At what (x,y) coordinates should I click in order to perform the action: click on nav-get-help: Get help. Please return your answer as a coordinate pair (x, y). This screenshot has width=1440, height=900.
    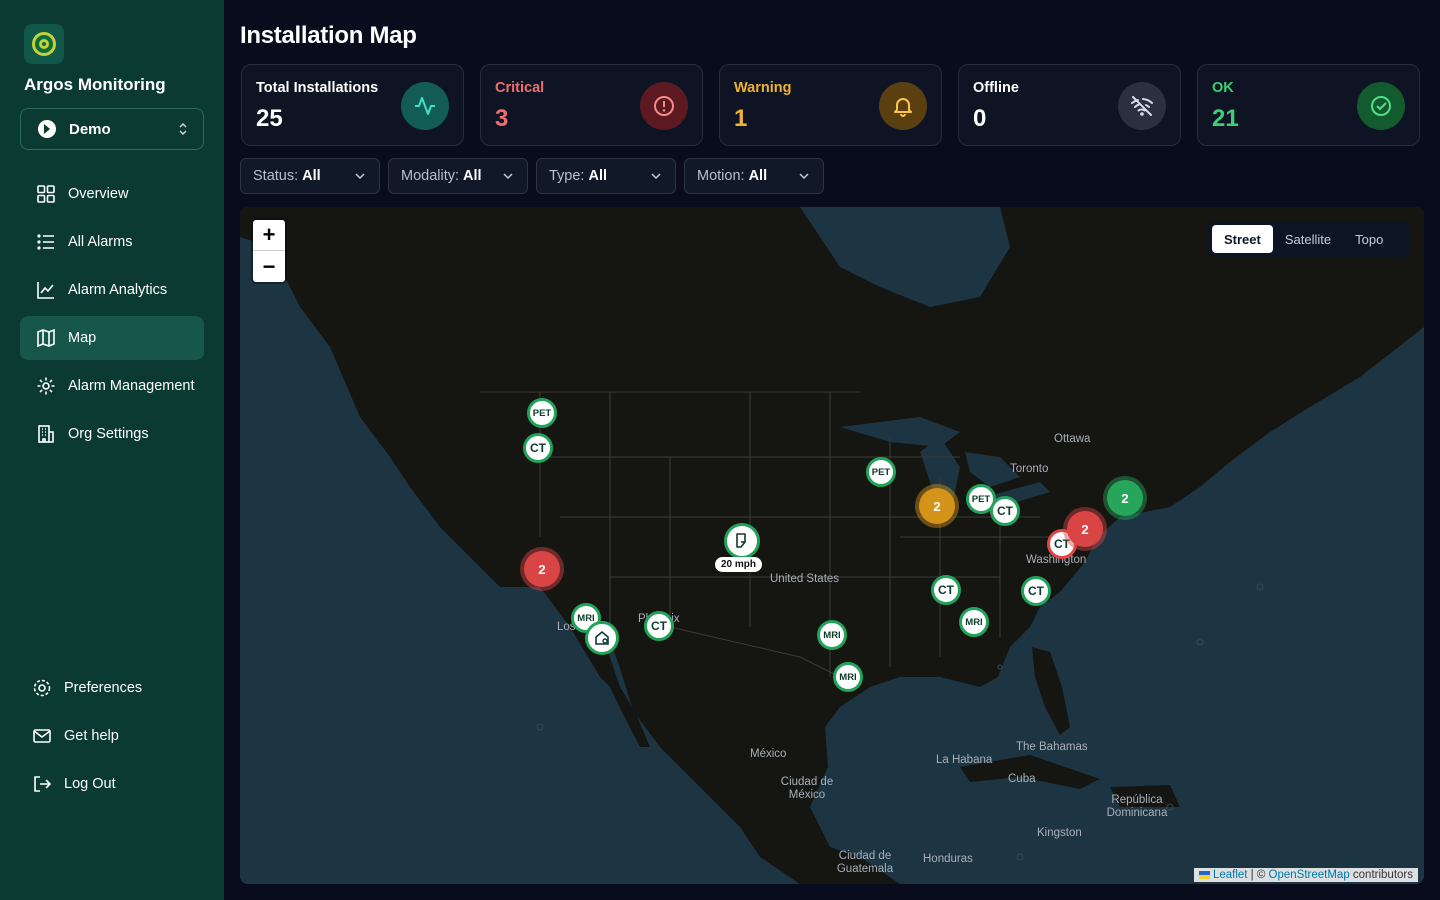
    Looking at the image, I should click on (112, 736).